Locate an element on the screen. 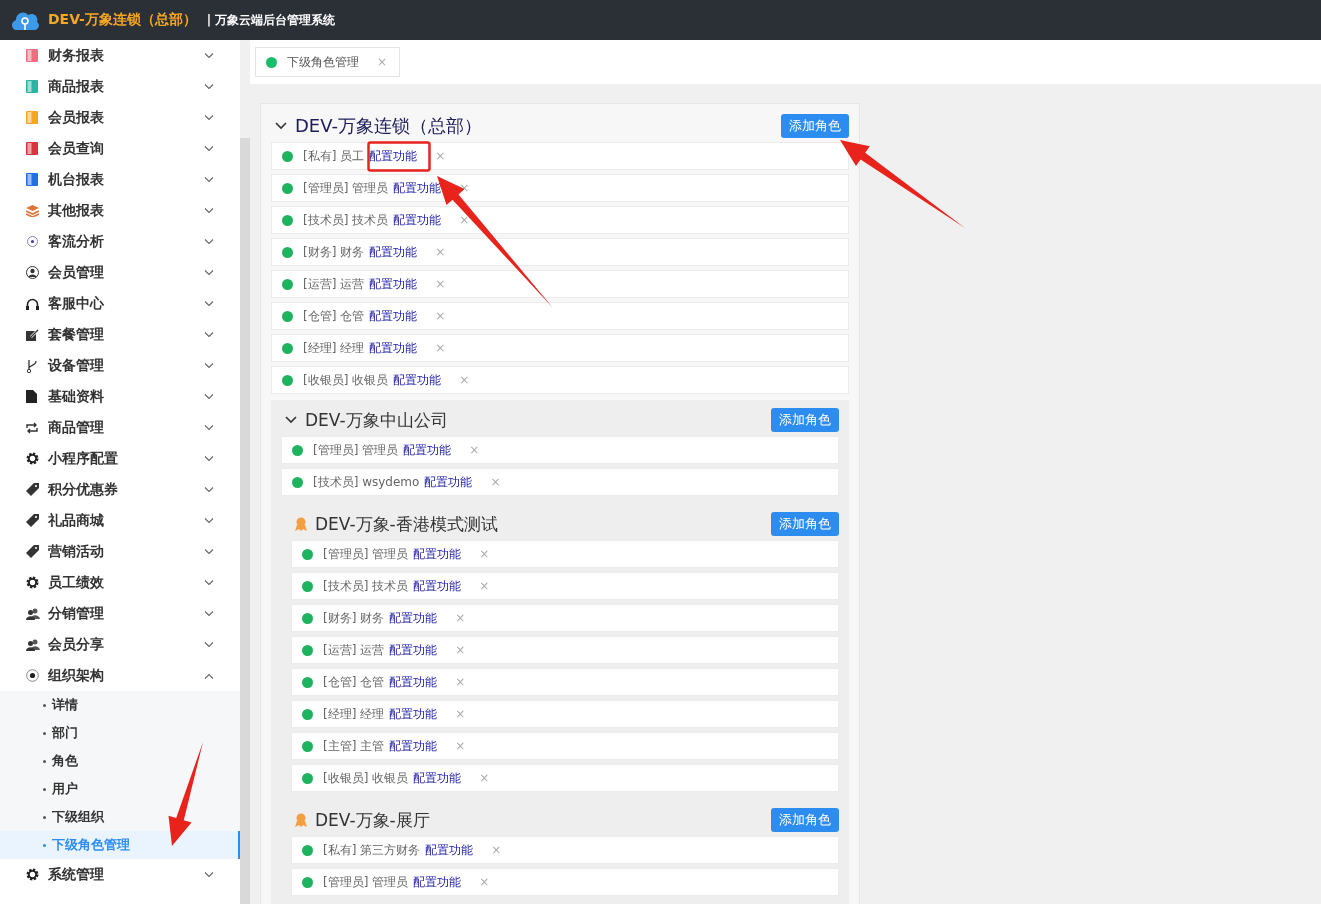 Image resolution: width=1321 pixels, height=904 pixels. menu-item: 积分优惠券 is located at coordinates (120, 489).